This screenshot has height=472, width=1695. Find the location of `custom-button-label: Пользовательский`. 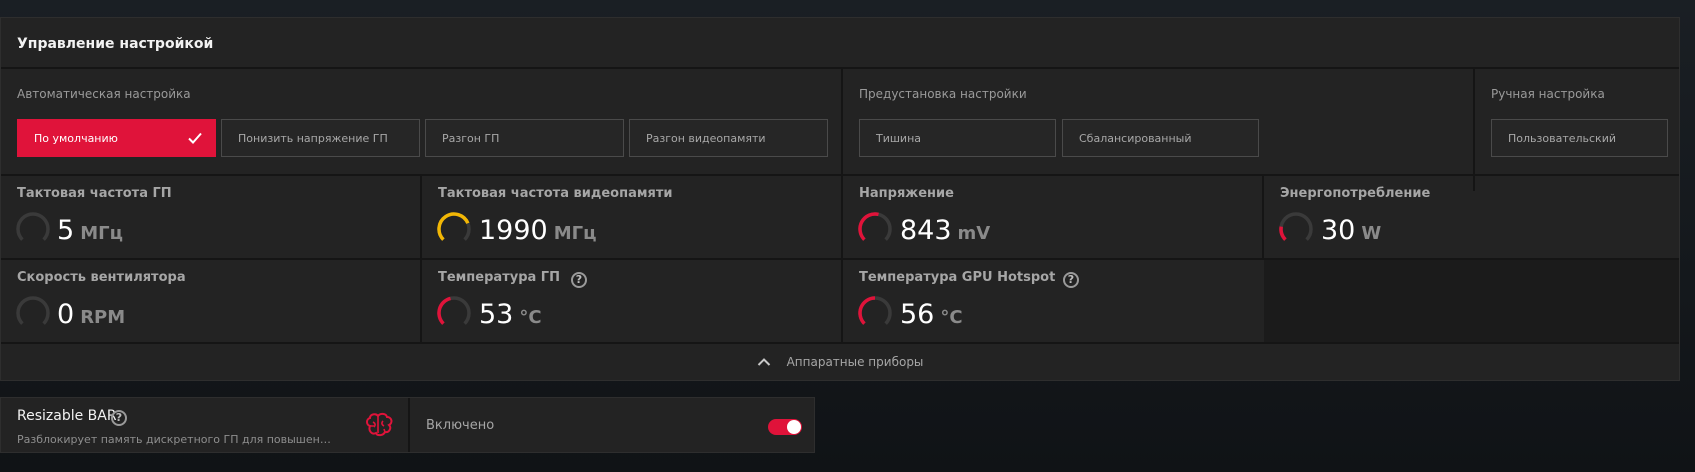

custom-button-label: Пользовательский is located at coordinates (1562, 138).